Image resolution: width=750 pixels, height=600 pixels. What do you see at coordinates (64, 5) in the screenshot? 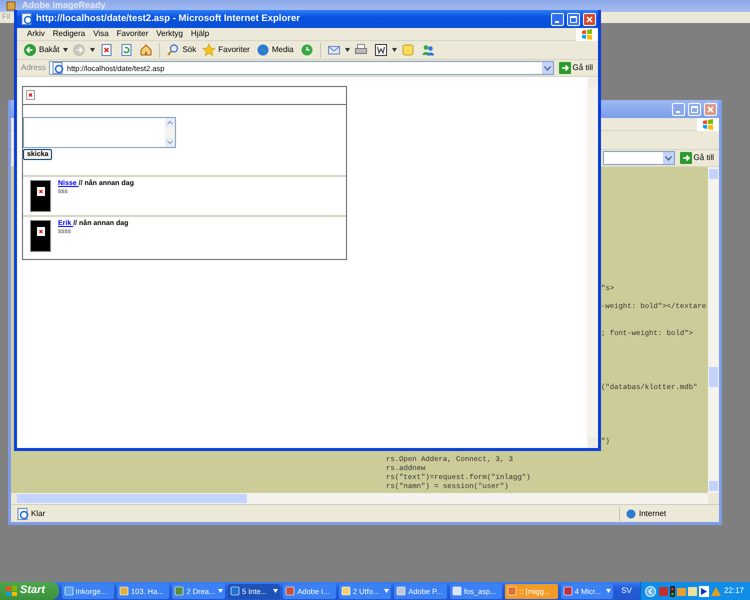
I see `window-title: Adobe ImageReady` at bounding box center [64, 5].